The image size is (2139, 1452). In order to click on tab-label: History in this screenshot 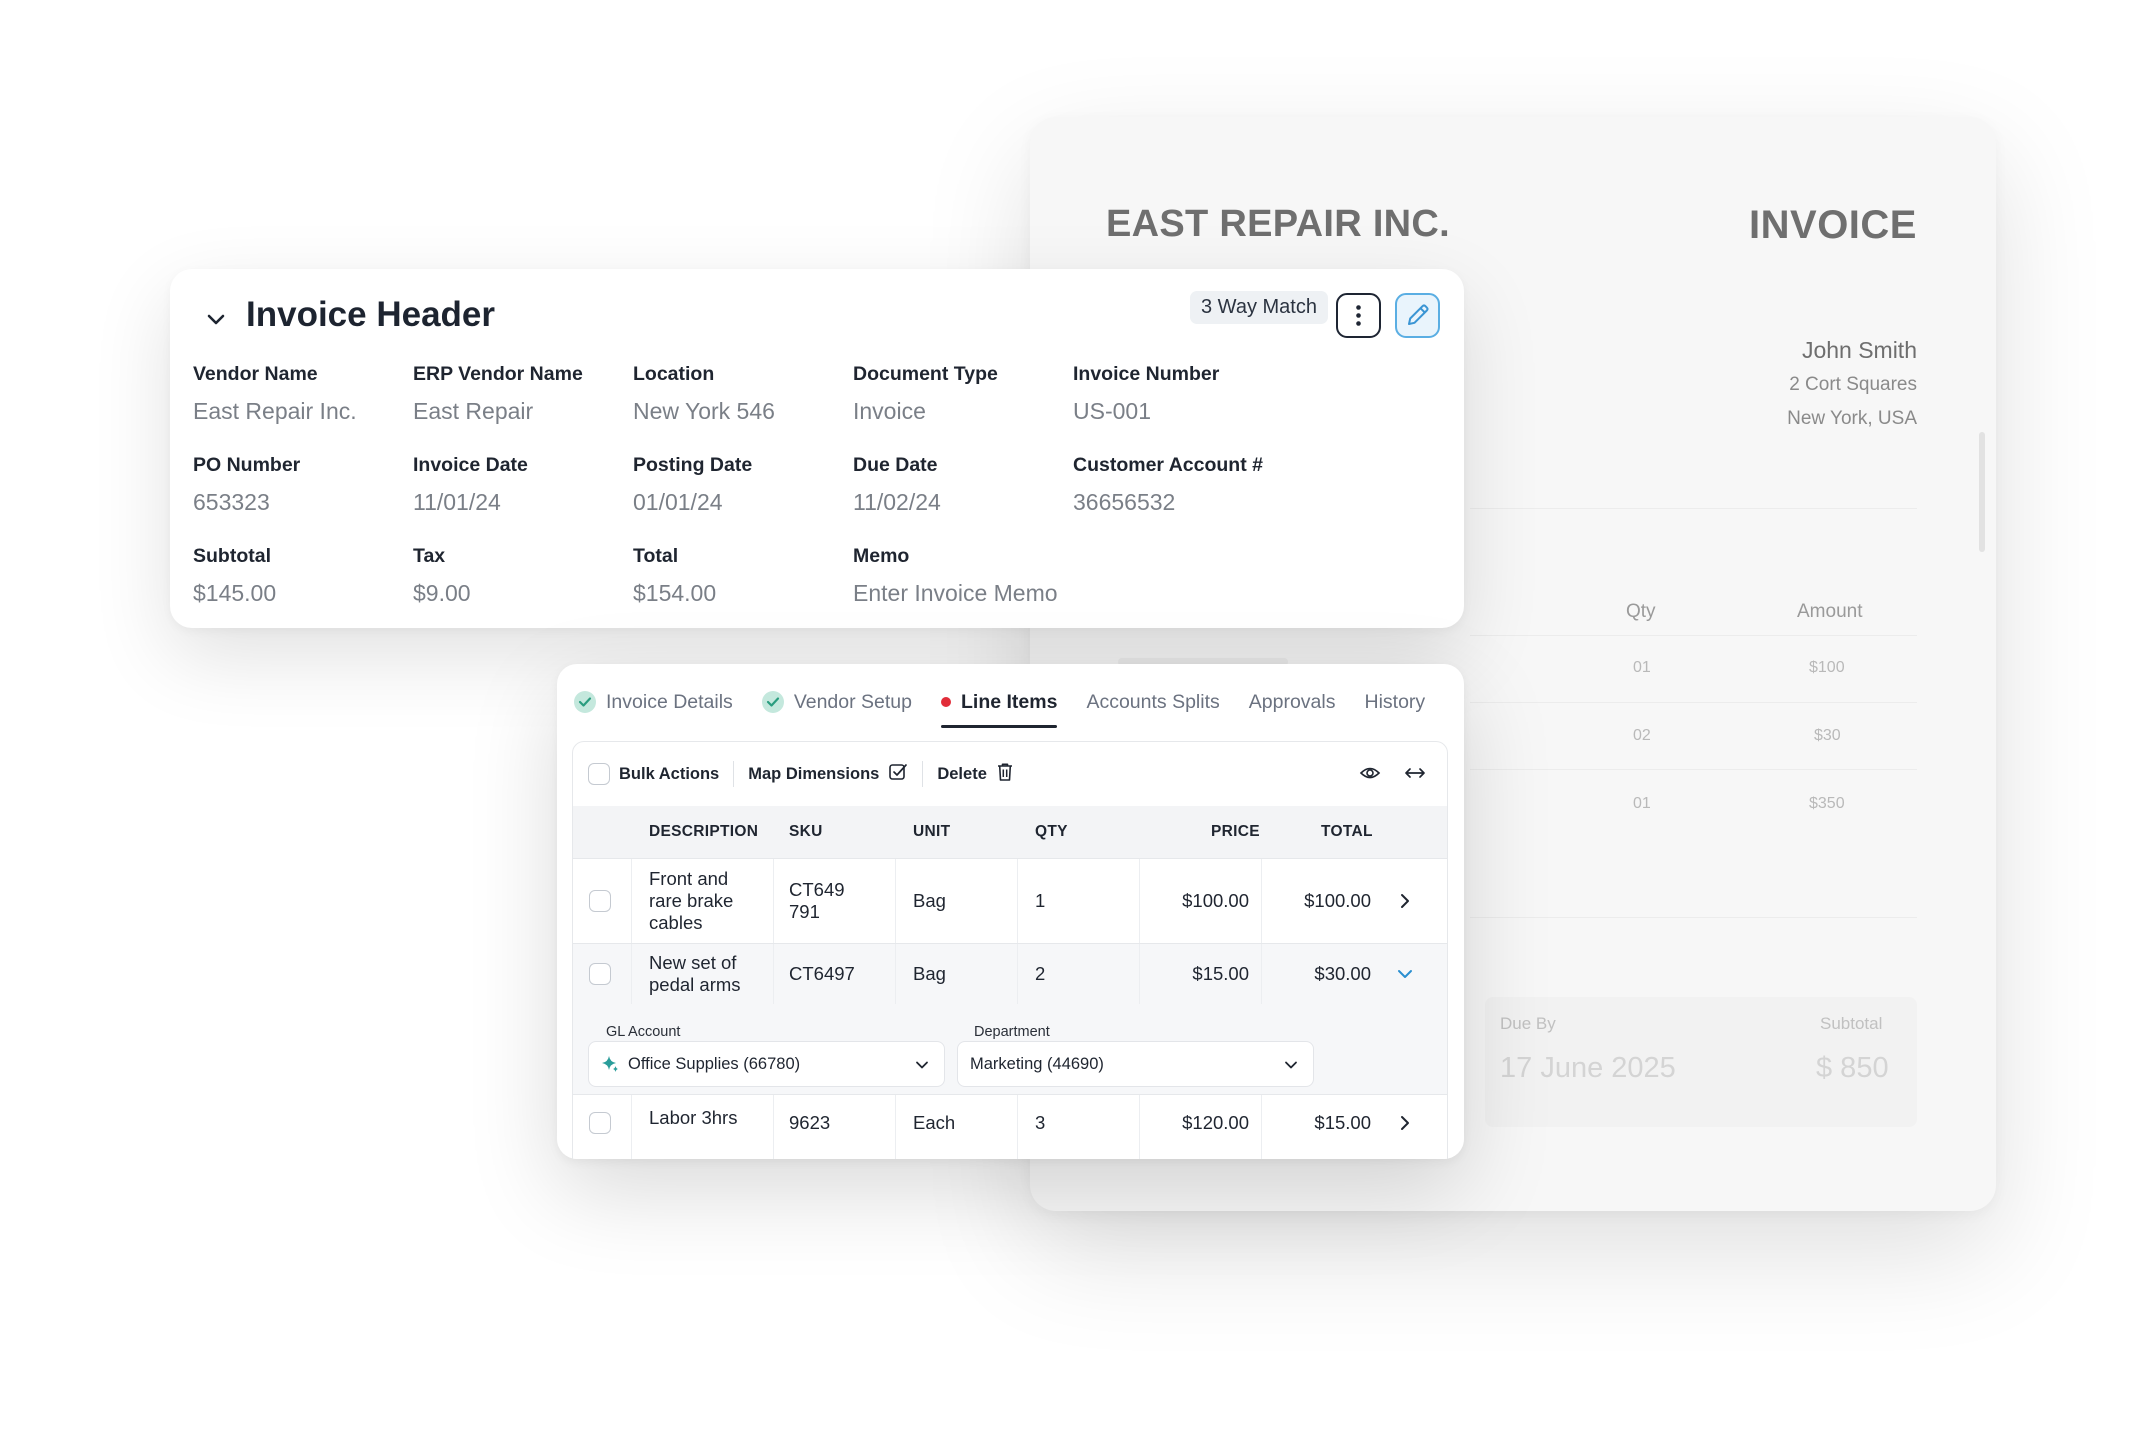, I will do `click(1395, 701)`.